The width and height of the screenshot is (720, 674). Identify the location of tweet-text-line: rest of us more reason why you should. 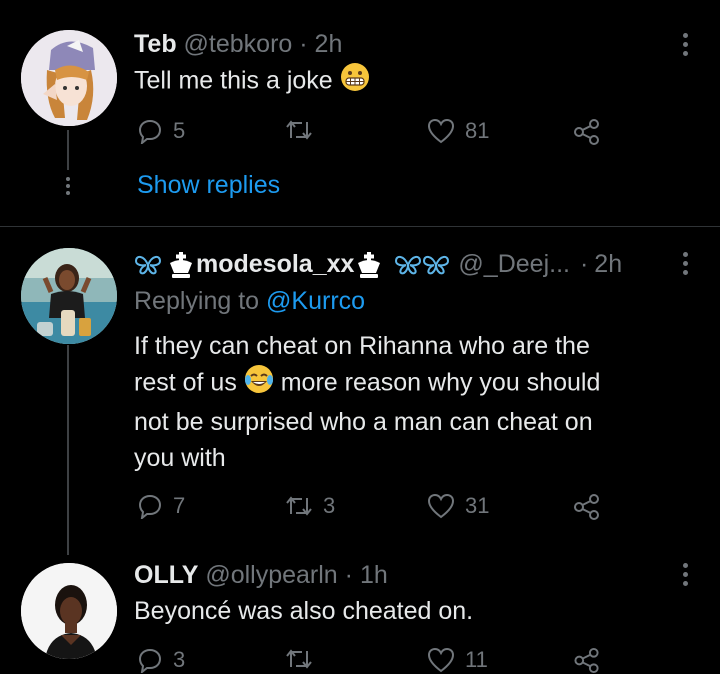
(367, 384).